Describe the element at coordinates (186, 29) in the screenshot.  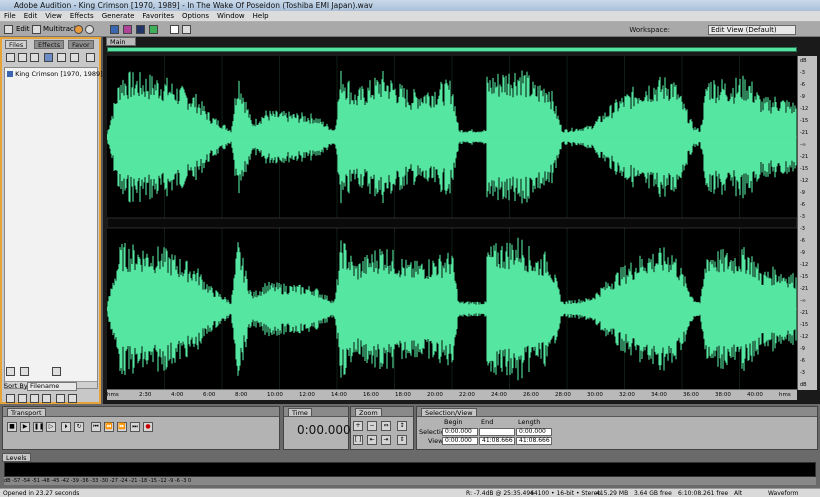
I see `hybrid-tool-icon` at that location.